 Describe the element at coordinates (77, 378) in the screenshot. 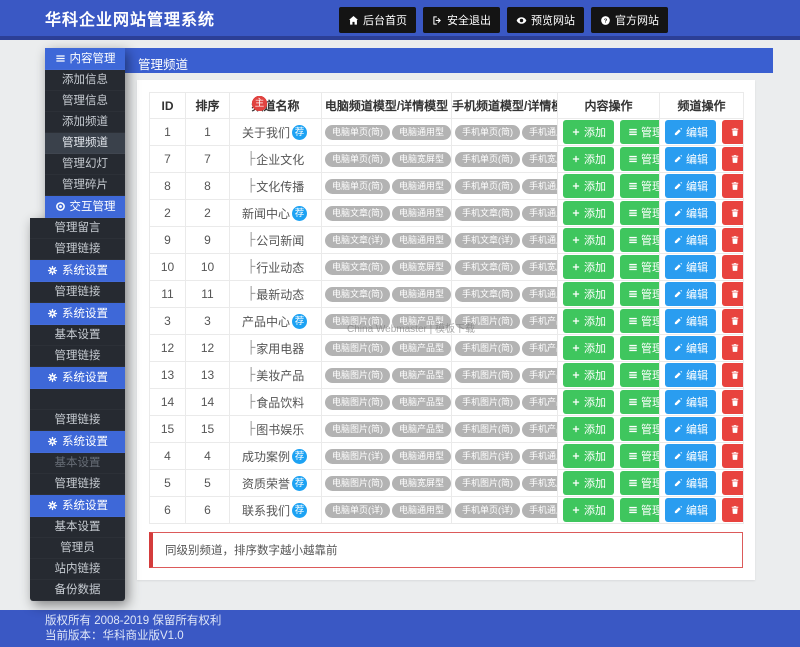

I see `sidebar-section-15: 系统设置` at that location.